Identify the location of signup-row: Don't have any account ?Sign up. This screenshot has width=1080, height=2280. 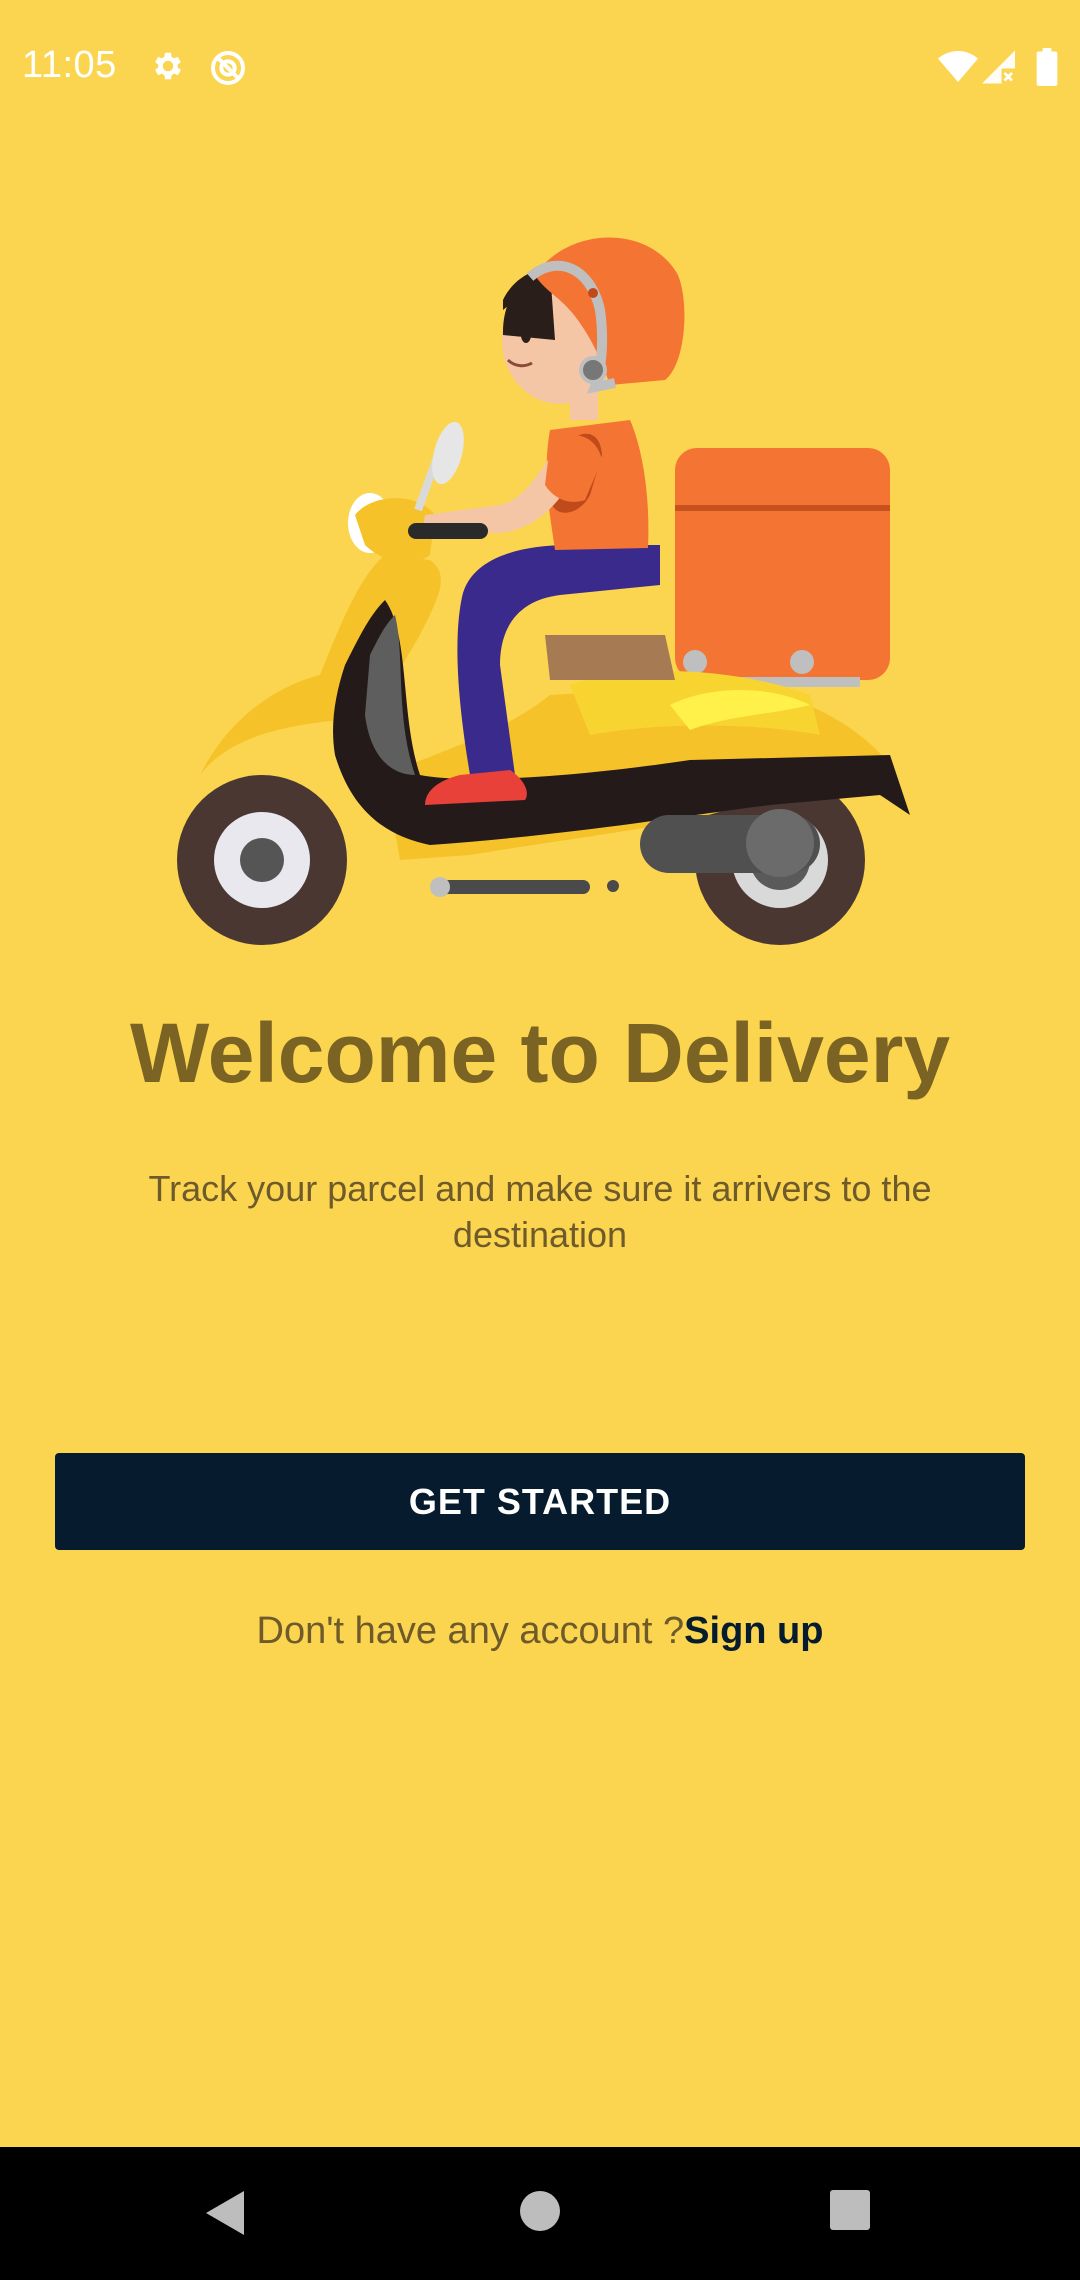
(540, 1631).